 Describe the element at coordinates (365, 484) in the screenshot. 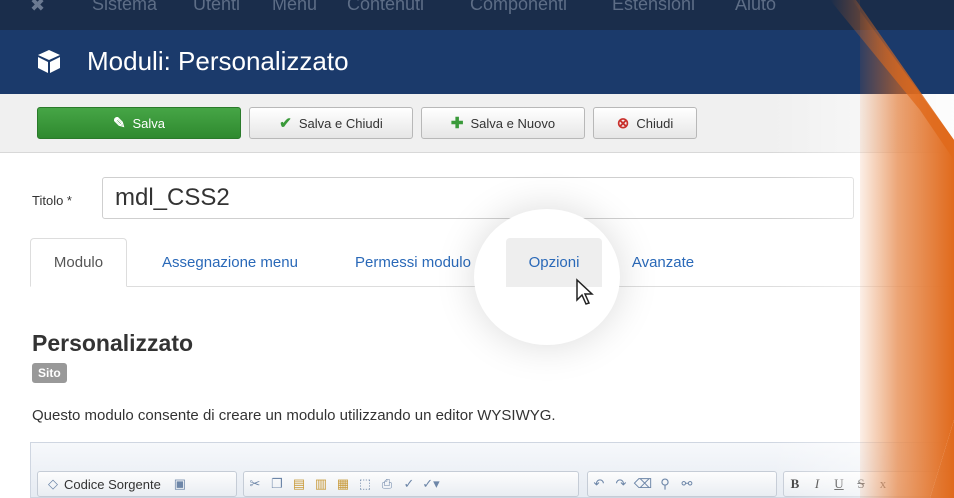

I see `select-all-icon: ⬚` at that location.